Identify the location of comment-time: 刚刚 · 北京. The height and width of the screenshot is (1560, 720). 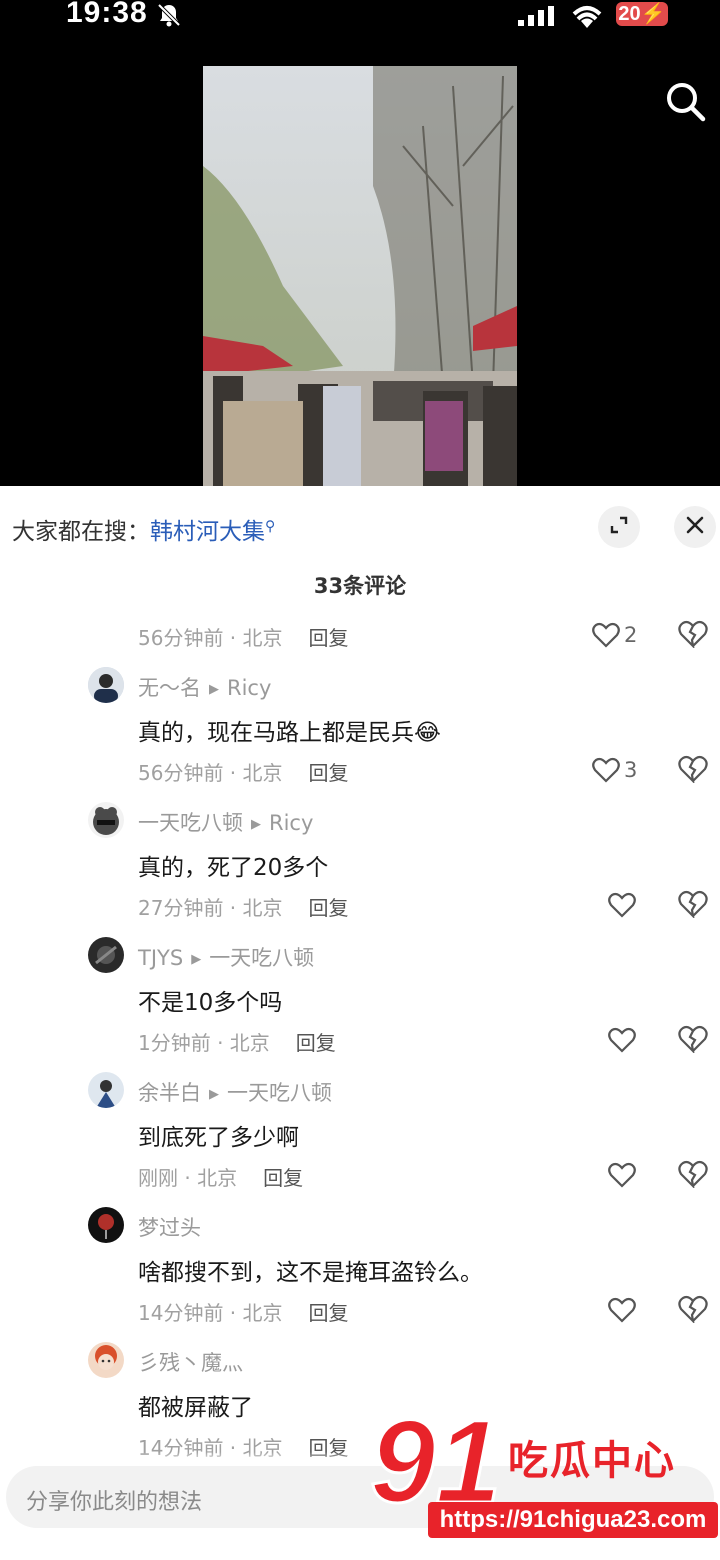
(188, 1178).